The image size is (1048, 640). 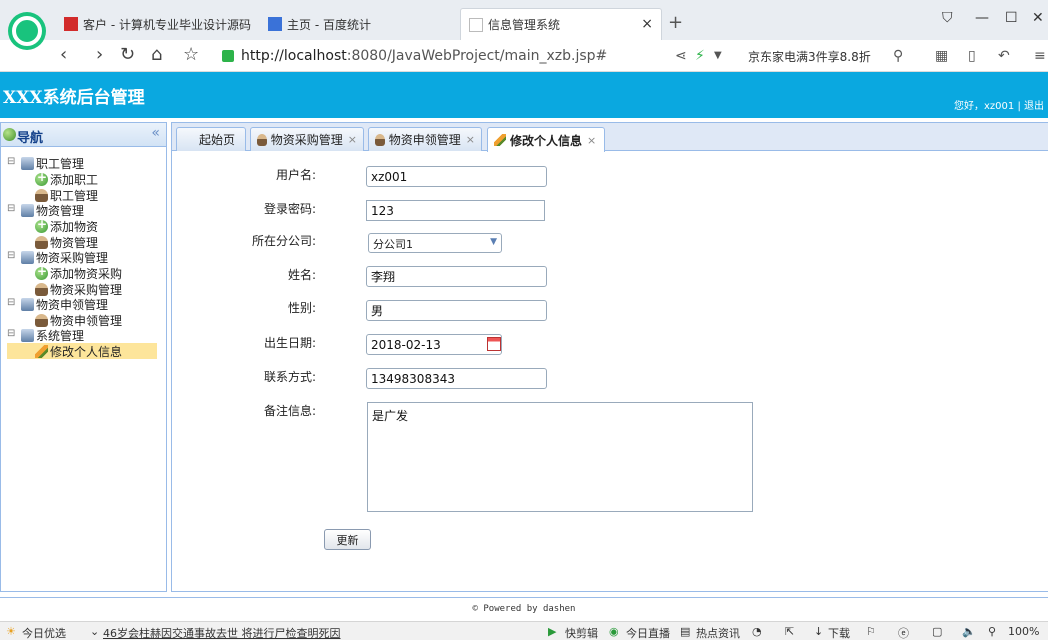 I want to click on tab-home: 起始页, so click(x=211, y=139).